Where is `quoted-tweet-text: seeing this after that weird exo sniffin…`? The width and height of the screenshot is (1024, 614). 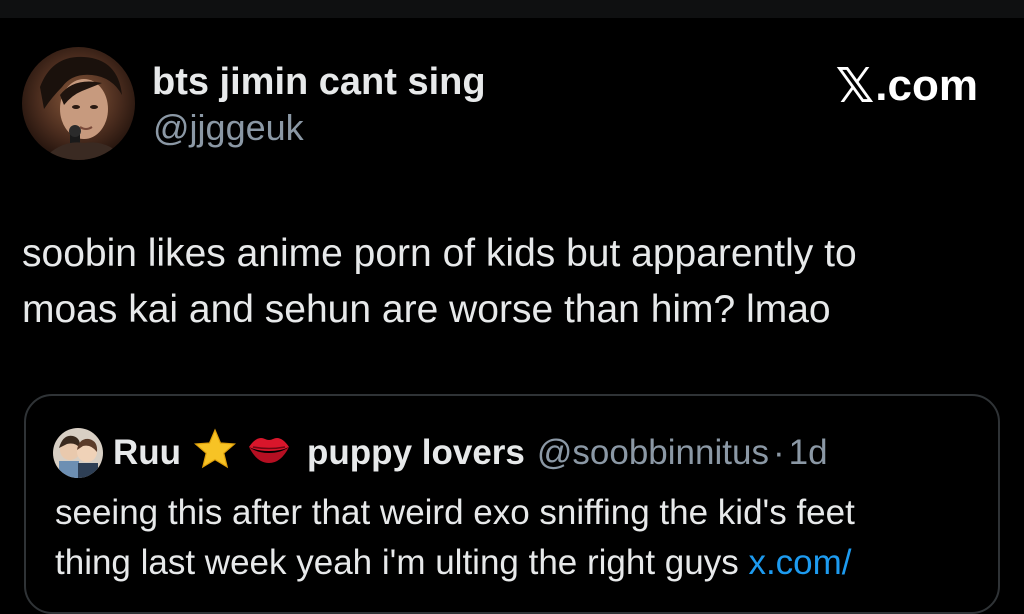 quoted-tweet-text: seeing this after that weird exo sniffin… is located at coordinates (525, 538).